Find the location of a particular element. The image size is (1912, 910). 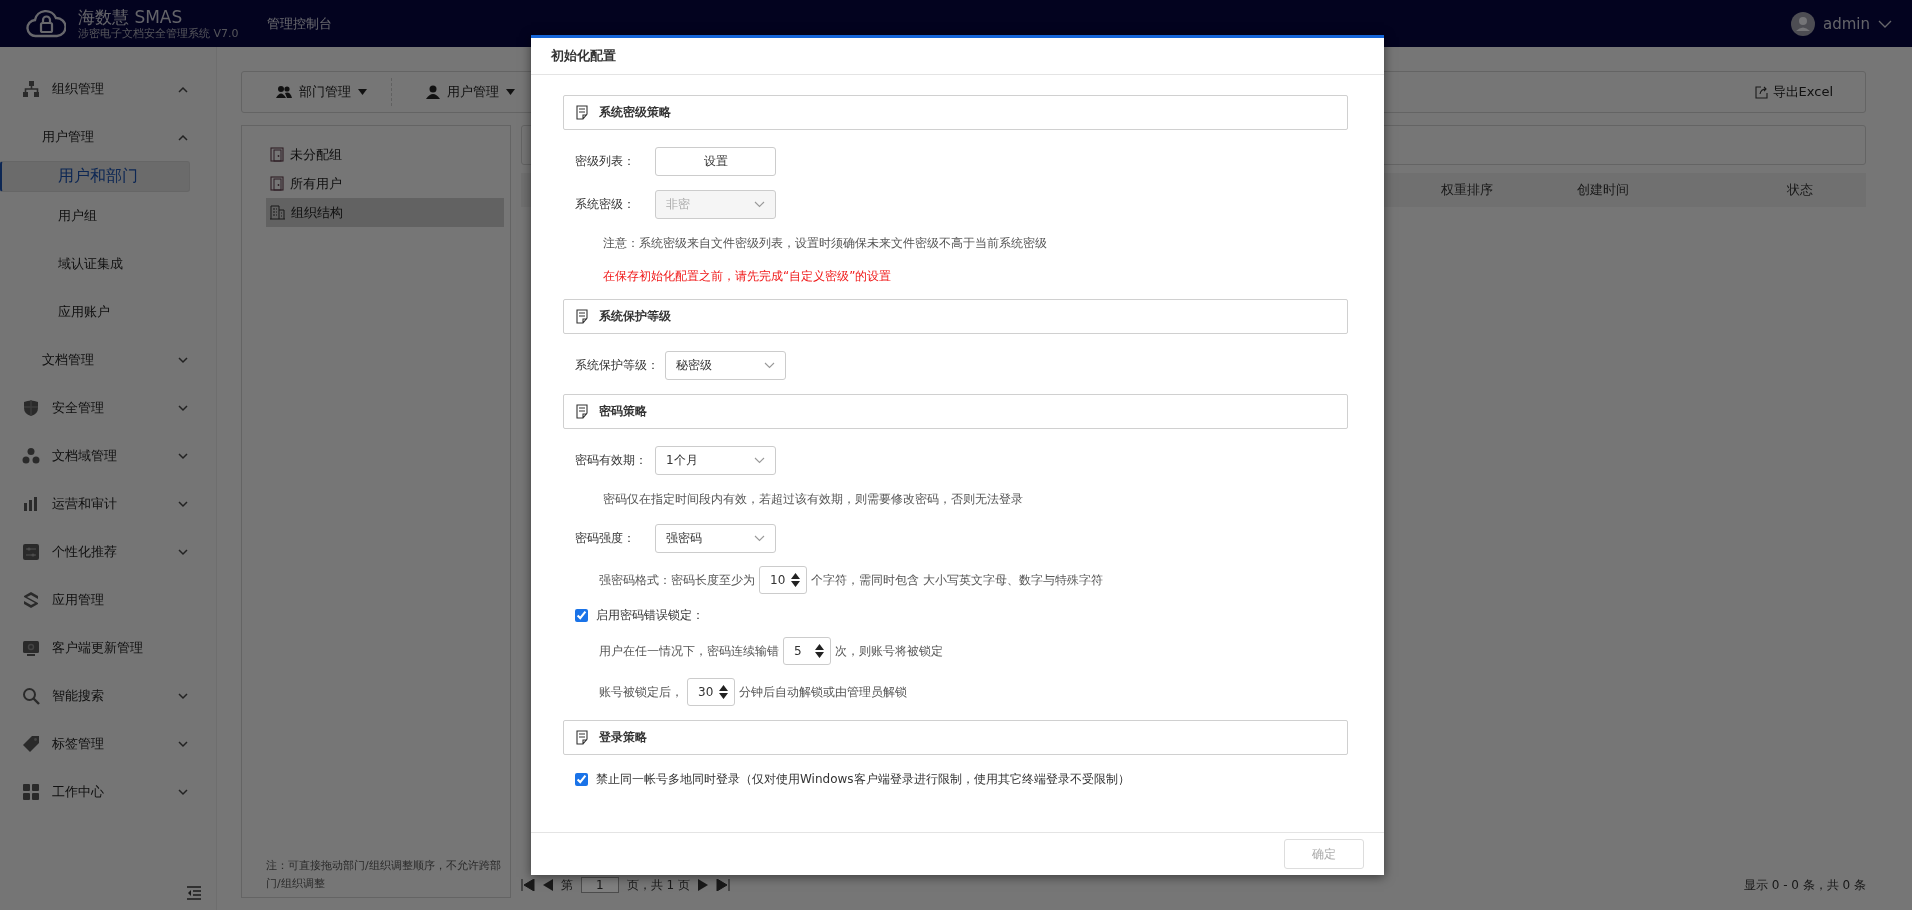

previous-page-icon is located at coordinates (548, 885).